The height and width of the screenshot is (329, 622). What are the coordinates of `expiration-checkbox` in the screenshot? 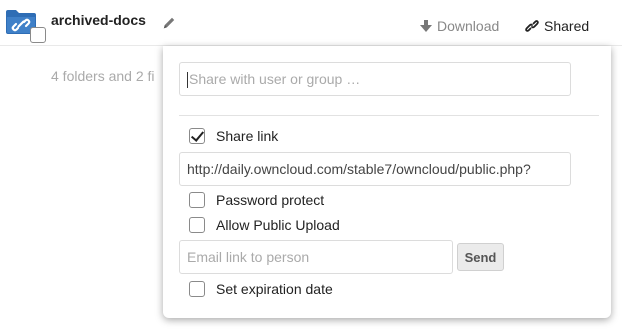 It's located at (197, 289).